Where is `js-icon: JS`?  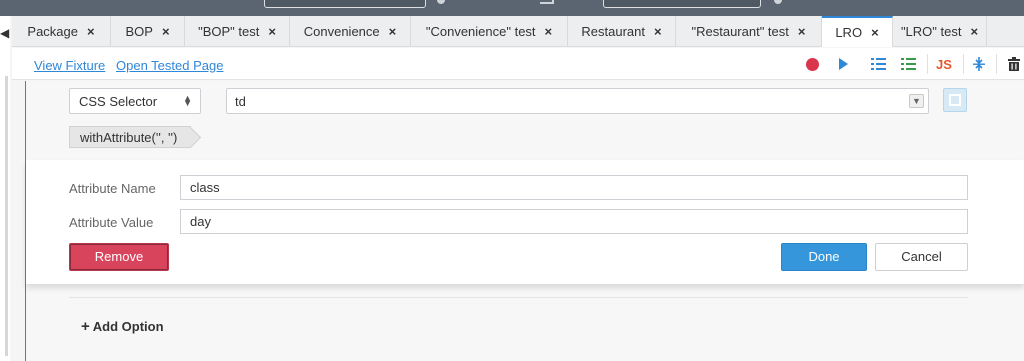 js-icon: JS is located at coordinates (944, 64).